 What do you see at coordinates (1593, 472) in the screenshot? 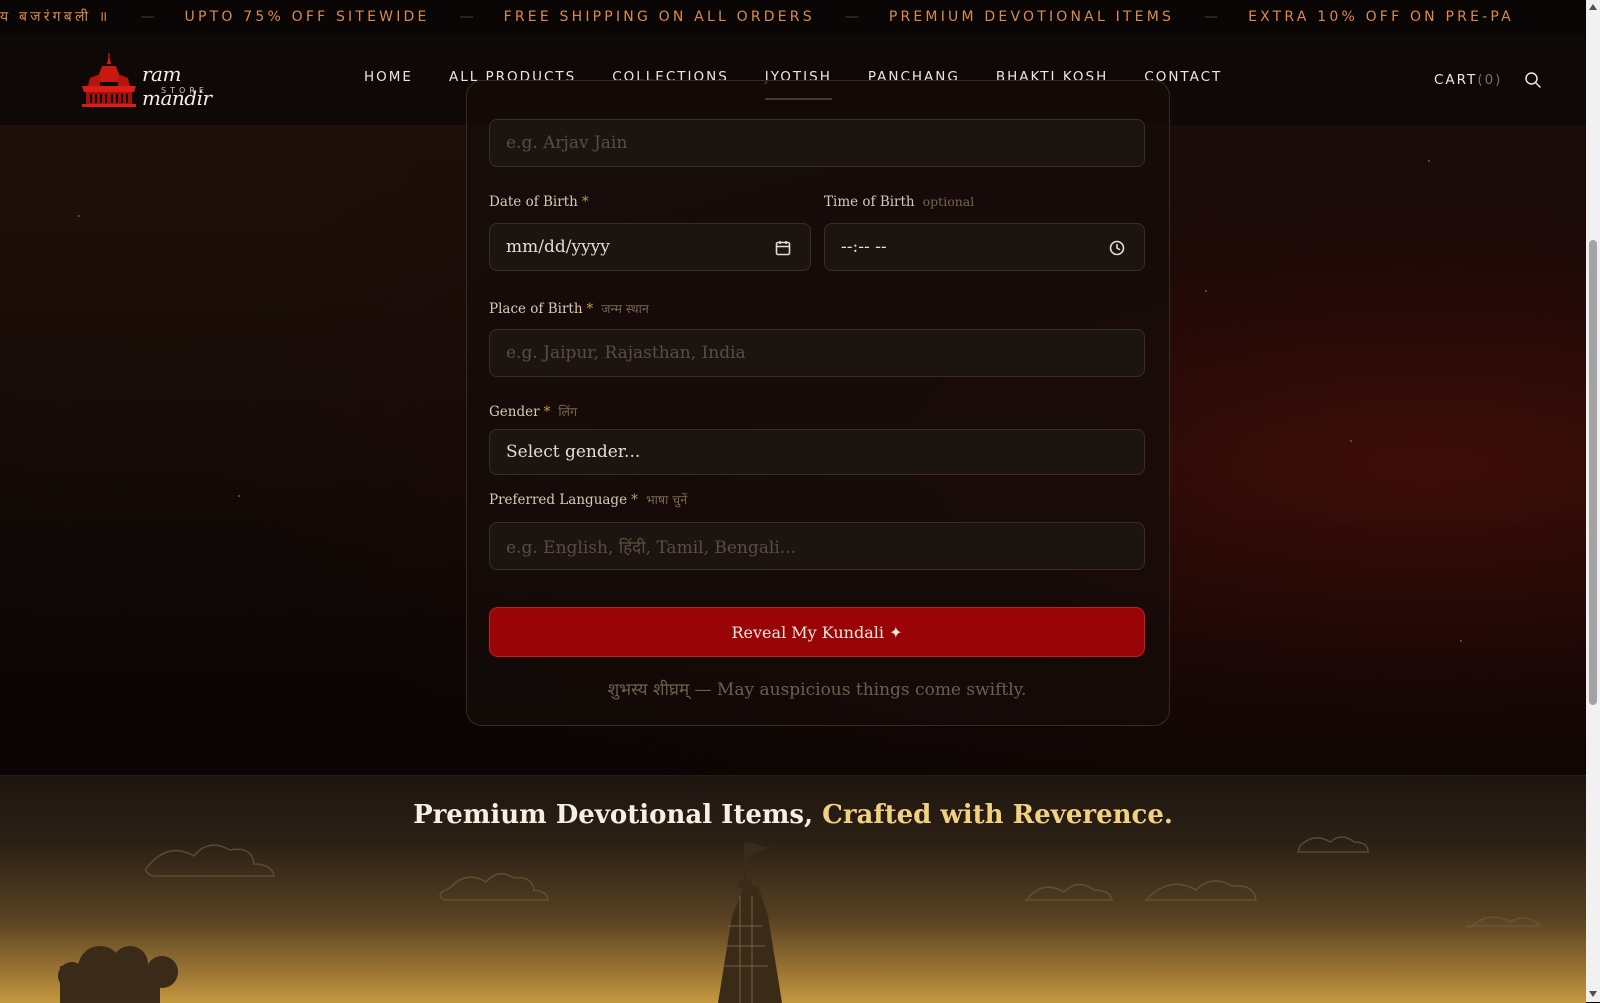
I see `scrollbar-thumb` at bounding box center [1593, 472].